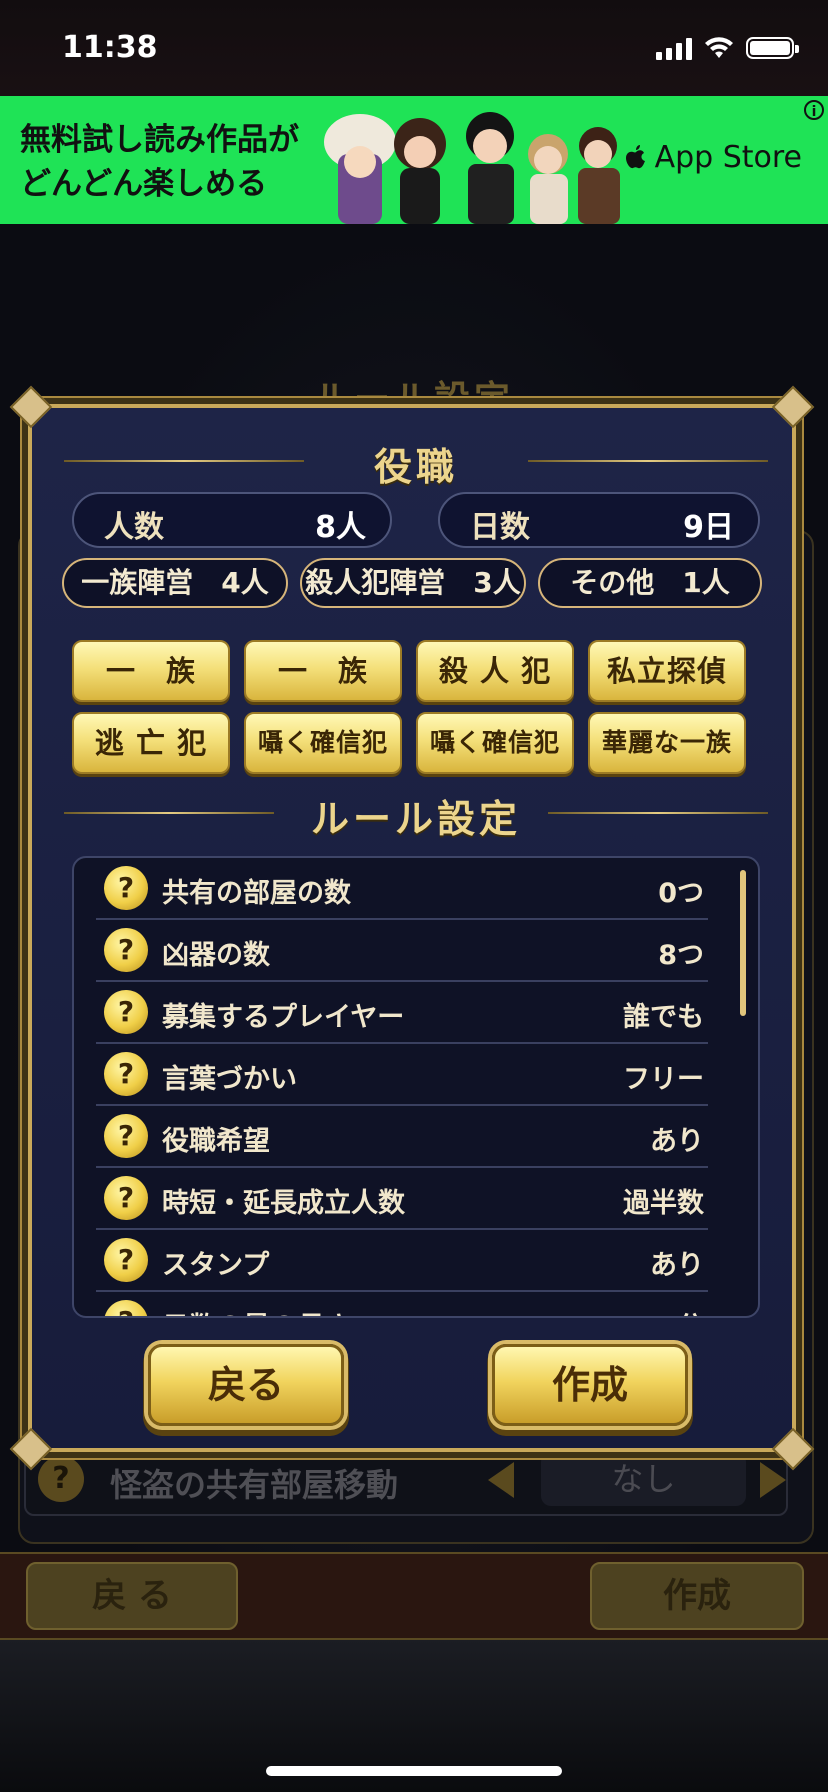  Describe the element at coordinates (814, 110) in the screenshot. I see `ad-info-icon: i` at that location.